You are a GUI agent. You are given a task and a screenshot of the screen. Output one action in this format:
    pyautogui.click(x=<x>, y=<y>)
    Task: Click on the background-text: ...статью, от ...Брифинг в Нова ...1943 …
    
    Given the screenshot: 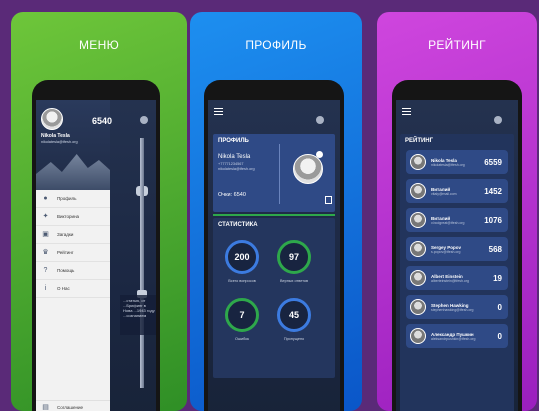 What is the action you would take?
    pyautogui.click(x=138, y=315)
    